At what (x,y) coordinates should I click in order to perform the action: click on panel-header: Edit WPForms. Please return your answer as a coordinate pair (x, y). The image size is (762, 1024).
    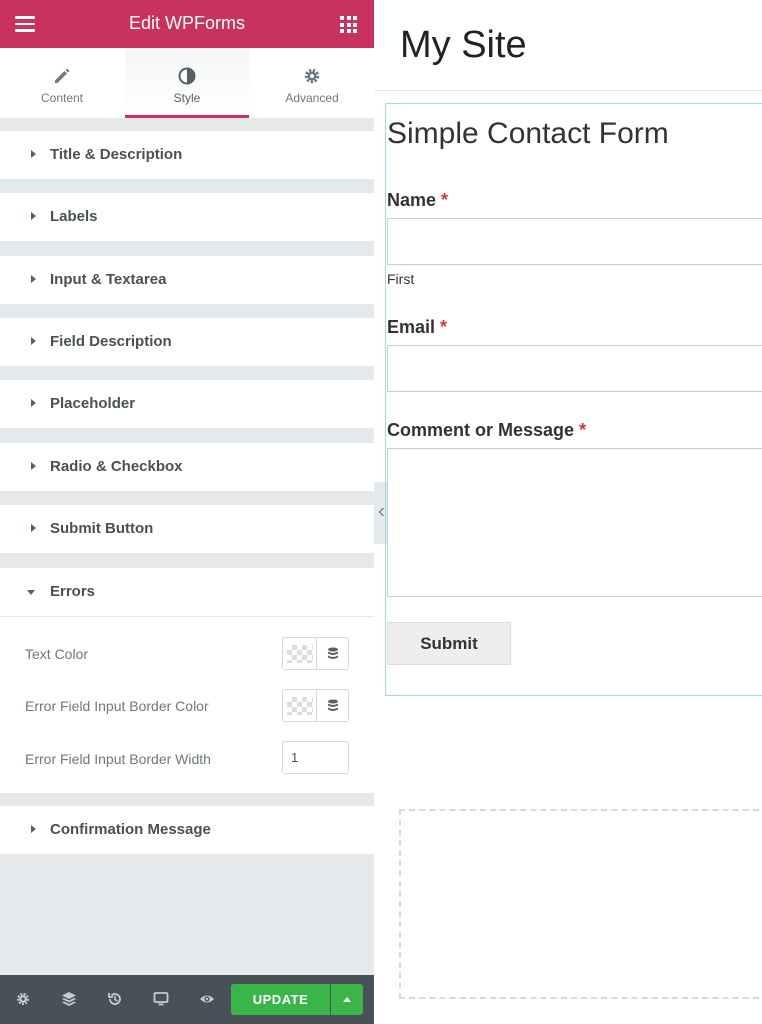
    Looking at the image, I should click on (187, 24).